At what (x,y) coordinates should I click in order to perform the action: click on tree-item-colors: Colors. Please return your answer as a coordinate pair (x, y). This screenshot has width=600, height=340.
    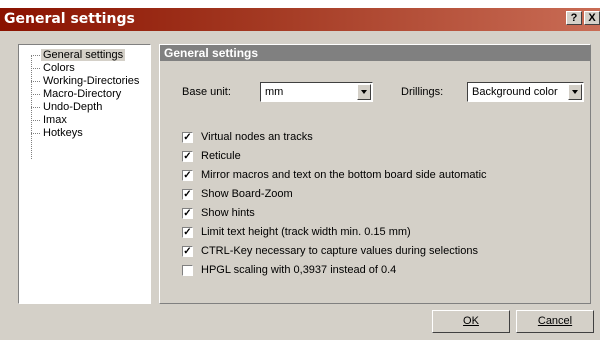
    Looking at the image, I should click on (54, 68).